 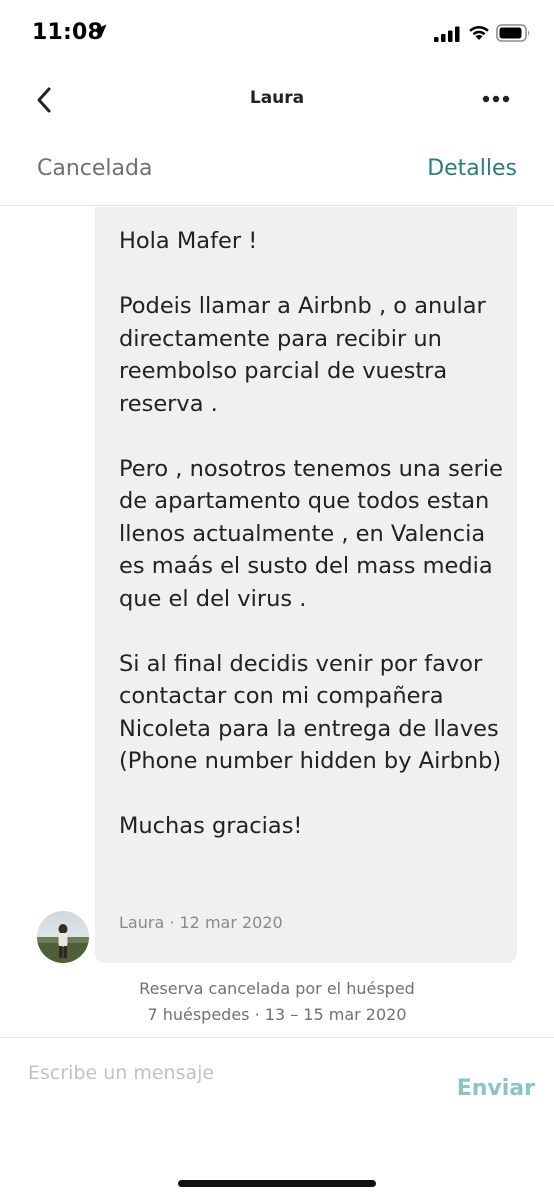 What do you see at coordinates (513, 33) in the screenshot?
I see `battery-icon` at bounding box center [513, 33].